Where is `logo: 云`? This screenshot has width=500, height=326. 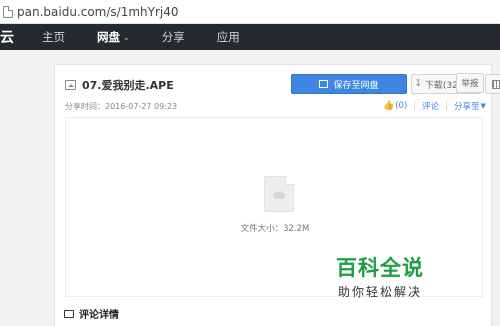 logo: 云 is located at coordinates (21, 37).